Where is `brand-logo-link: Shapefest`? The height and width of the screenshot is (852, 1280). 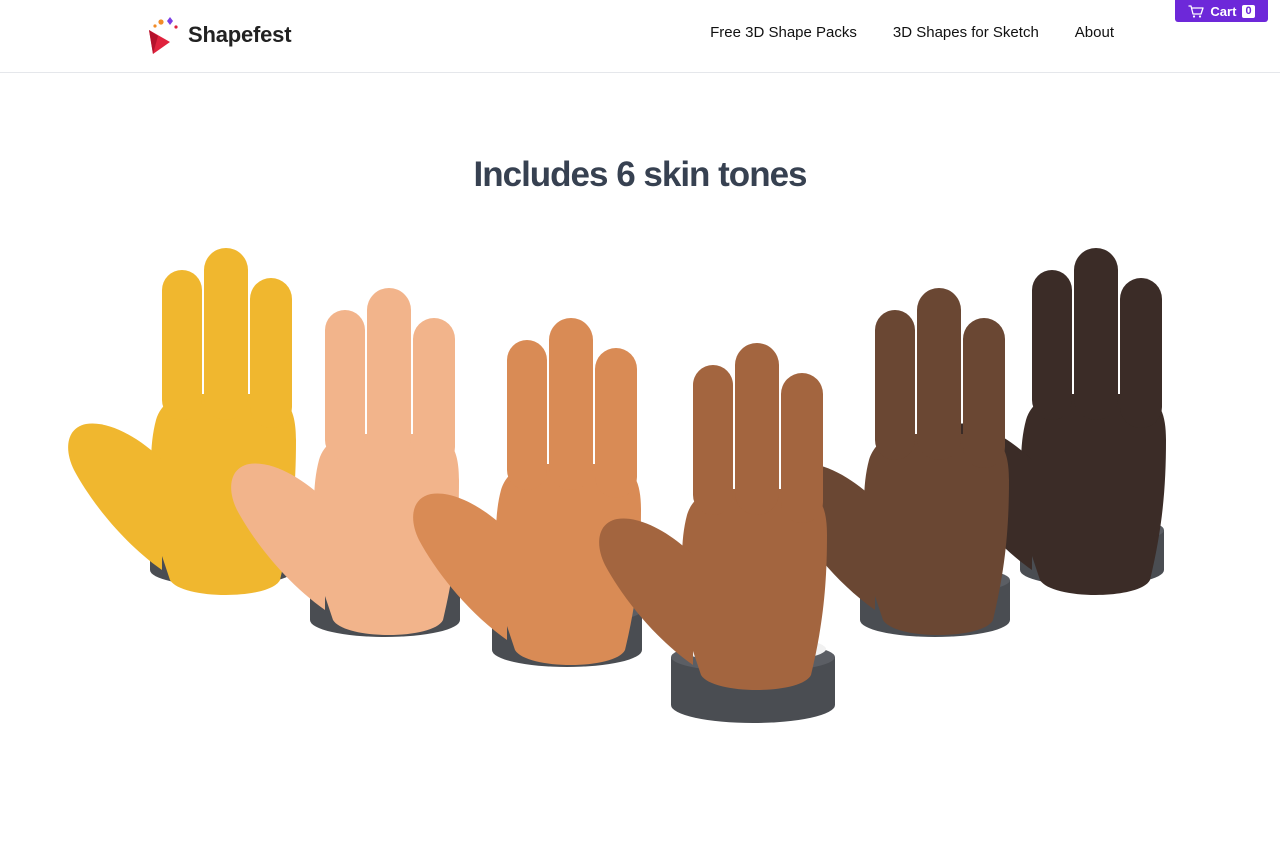
brand-logo-link: Shapefest is located at coordinates (219, 35).